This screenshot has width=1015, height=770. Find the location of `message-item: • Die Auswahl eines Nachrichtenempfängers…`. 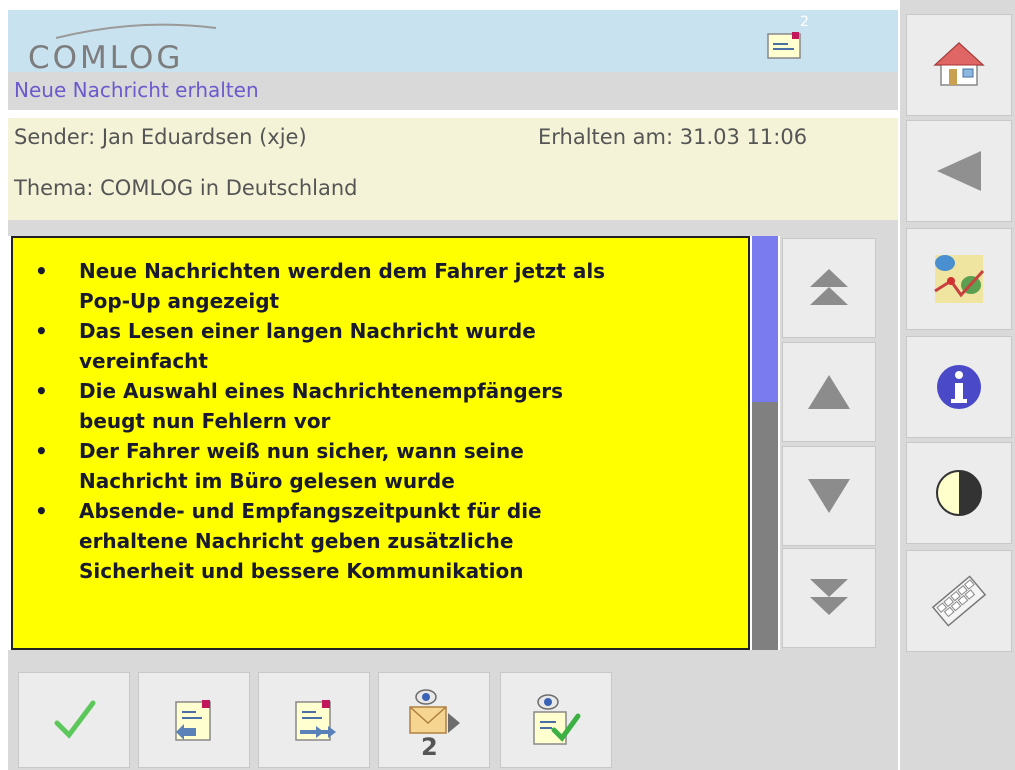

message-item: • Die Auswahl eines Nachrichtenempfängers… is located at coordinates (381, 406).